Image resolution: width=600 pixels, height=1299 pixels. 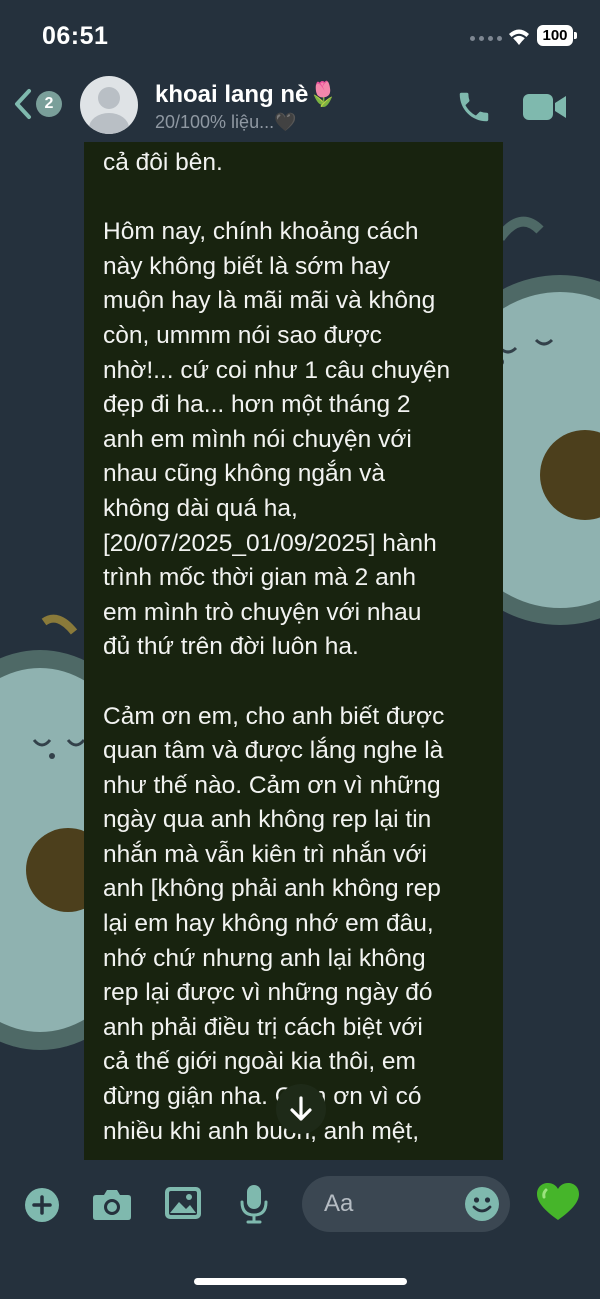 I want to click on chat-header: 2 khoai lang nè🌷 20/100% liệu...🖤, so click(x=300, y=106).